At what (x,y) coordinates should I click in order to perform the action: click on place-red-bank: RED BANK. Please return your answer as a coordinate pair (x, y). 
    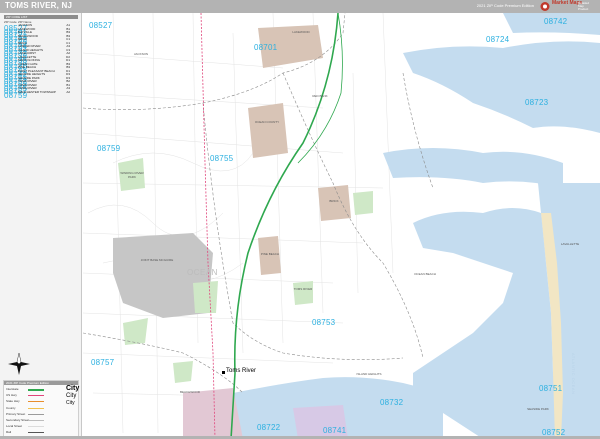
    Looking at the image, I should click on (320, 96).